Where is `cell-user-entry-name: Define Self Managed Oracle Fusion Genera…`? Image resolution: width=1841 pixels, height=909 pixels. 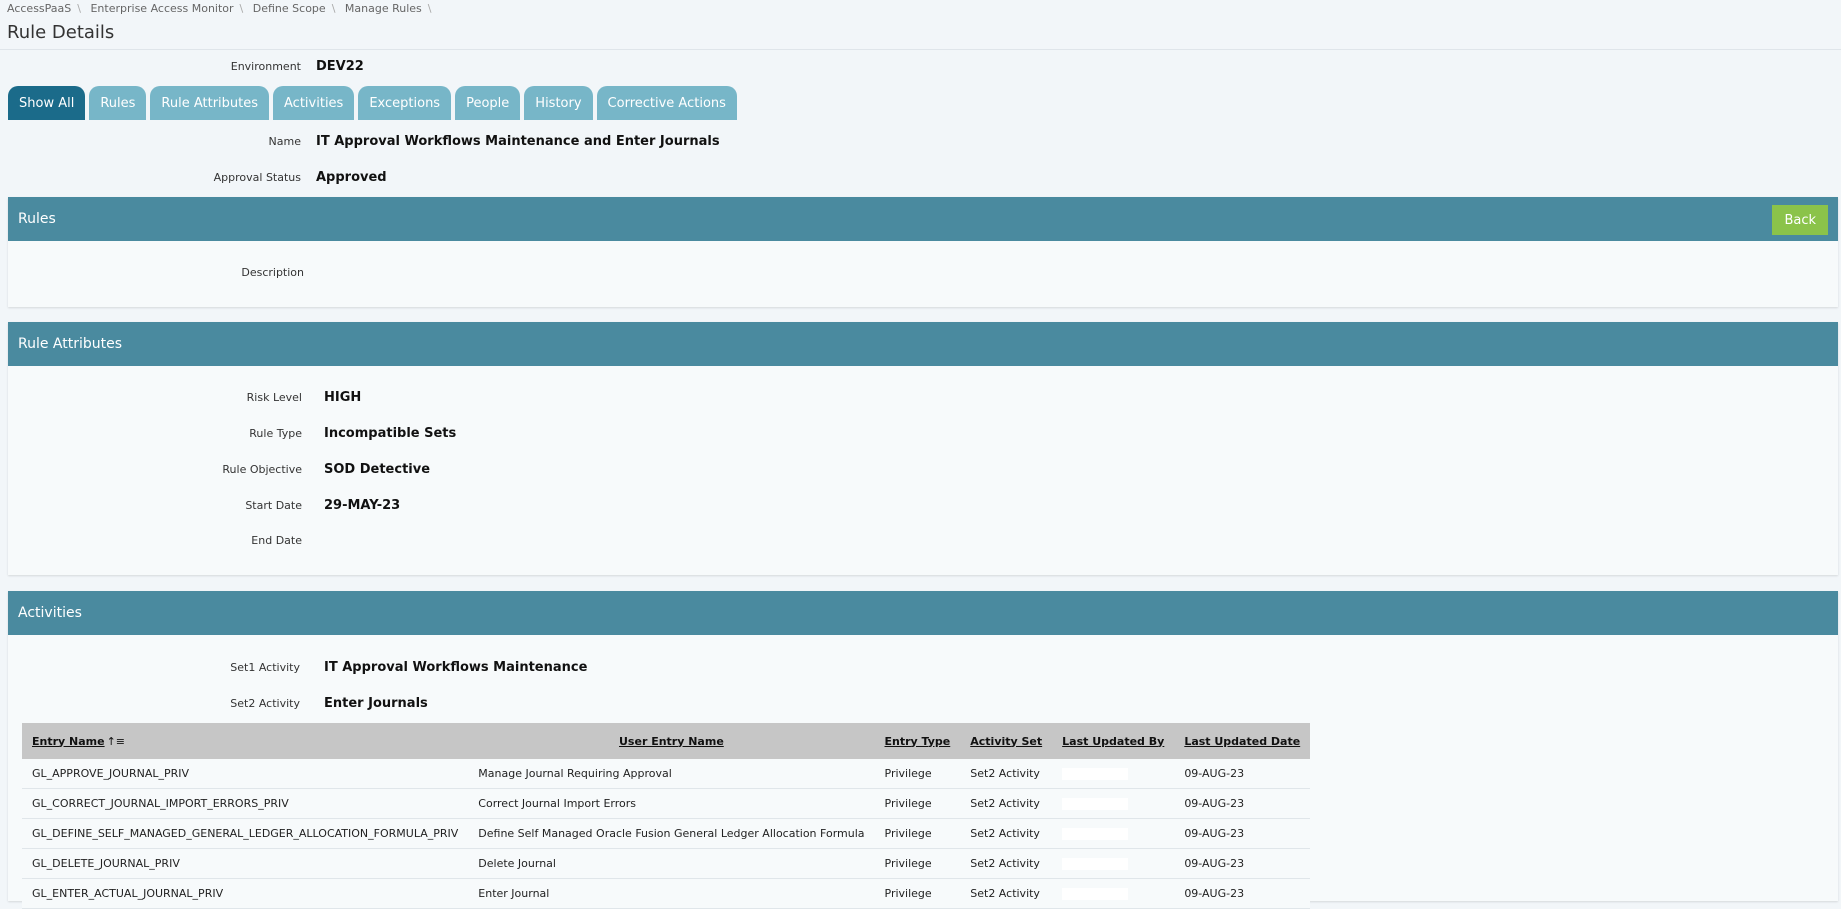 cell-user-entry-name: Define Self Managed Oracle Fusion Genera… is located at coordinates (671, 833).